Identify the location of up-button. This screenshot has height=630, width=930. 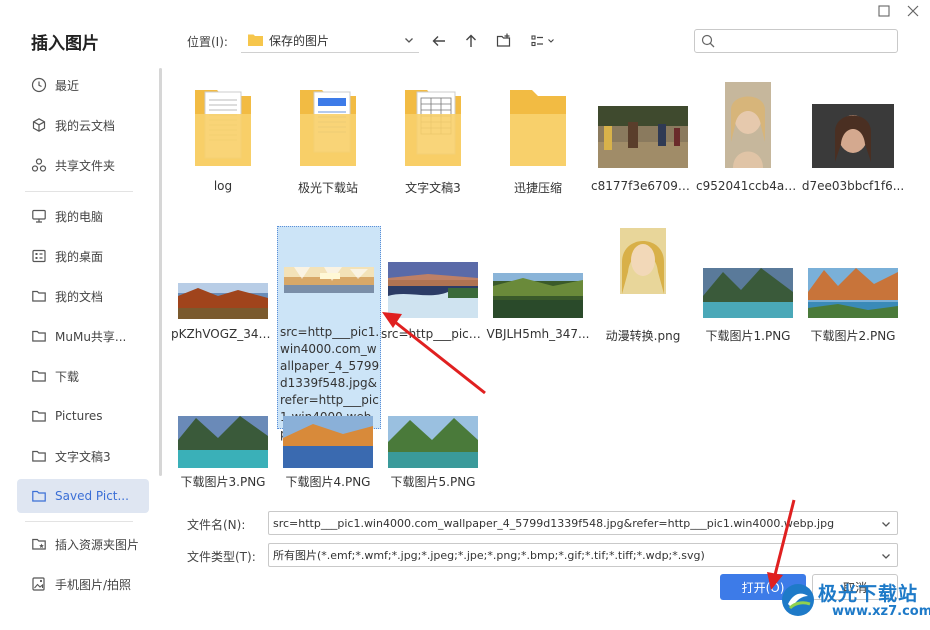
(471, 41).